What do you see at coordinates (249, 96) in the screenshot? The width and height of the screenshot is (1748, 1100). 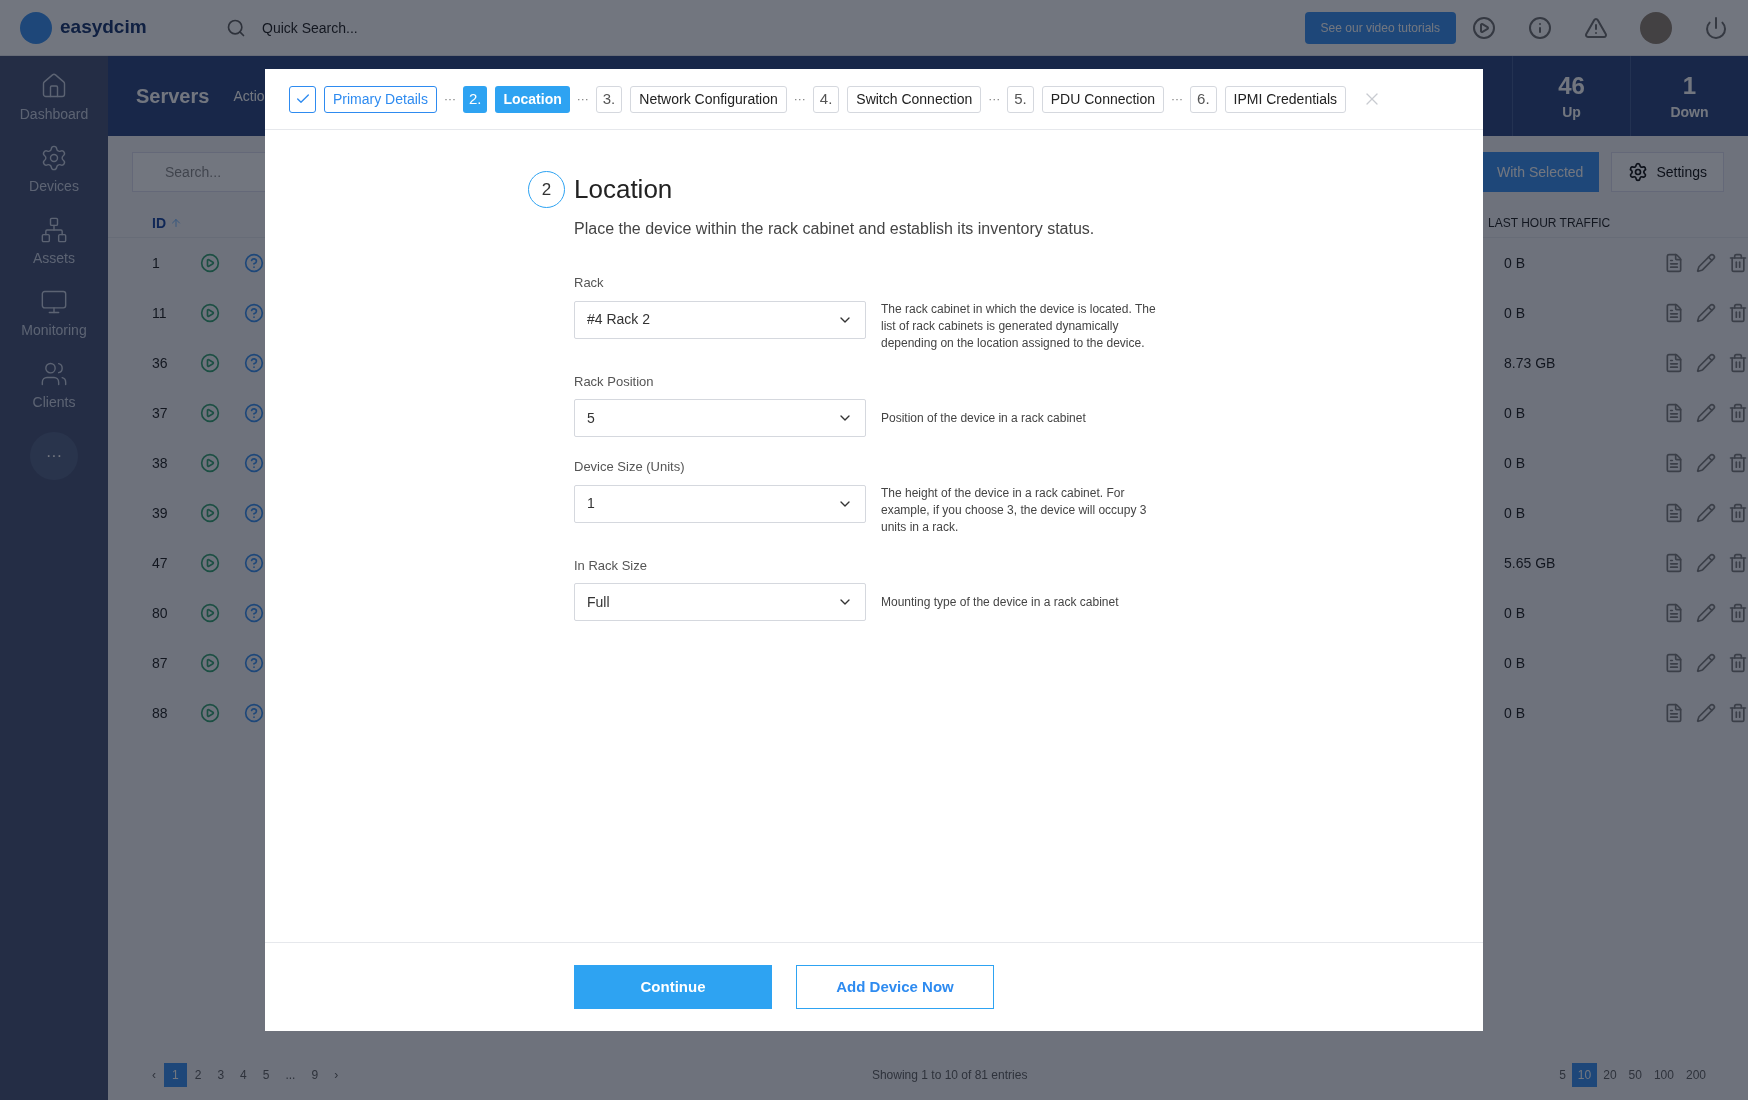 I see `page-tab: Actio` at bounding box center [249, 96].